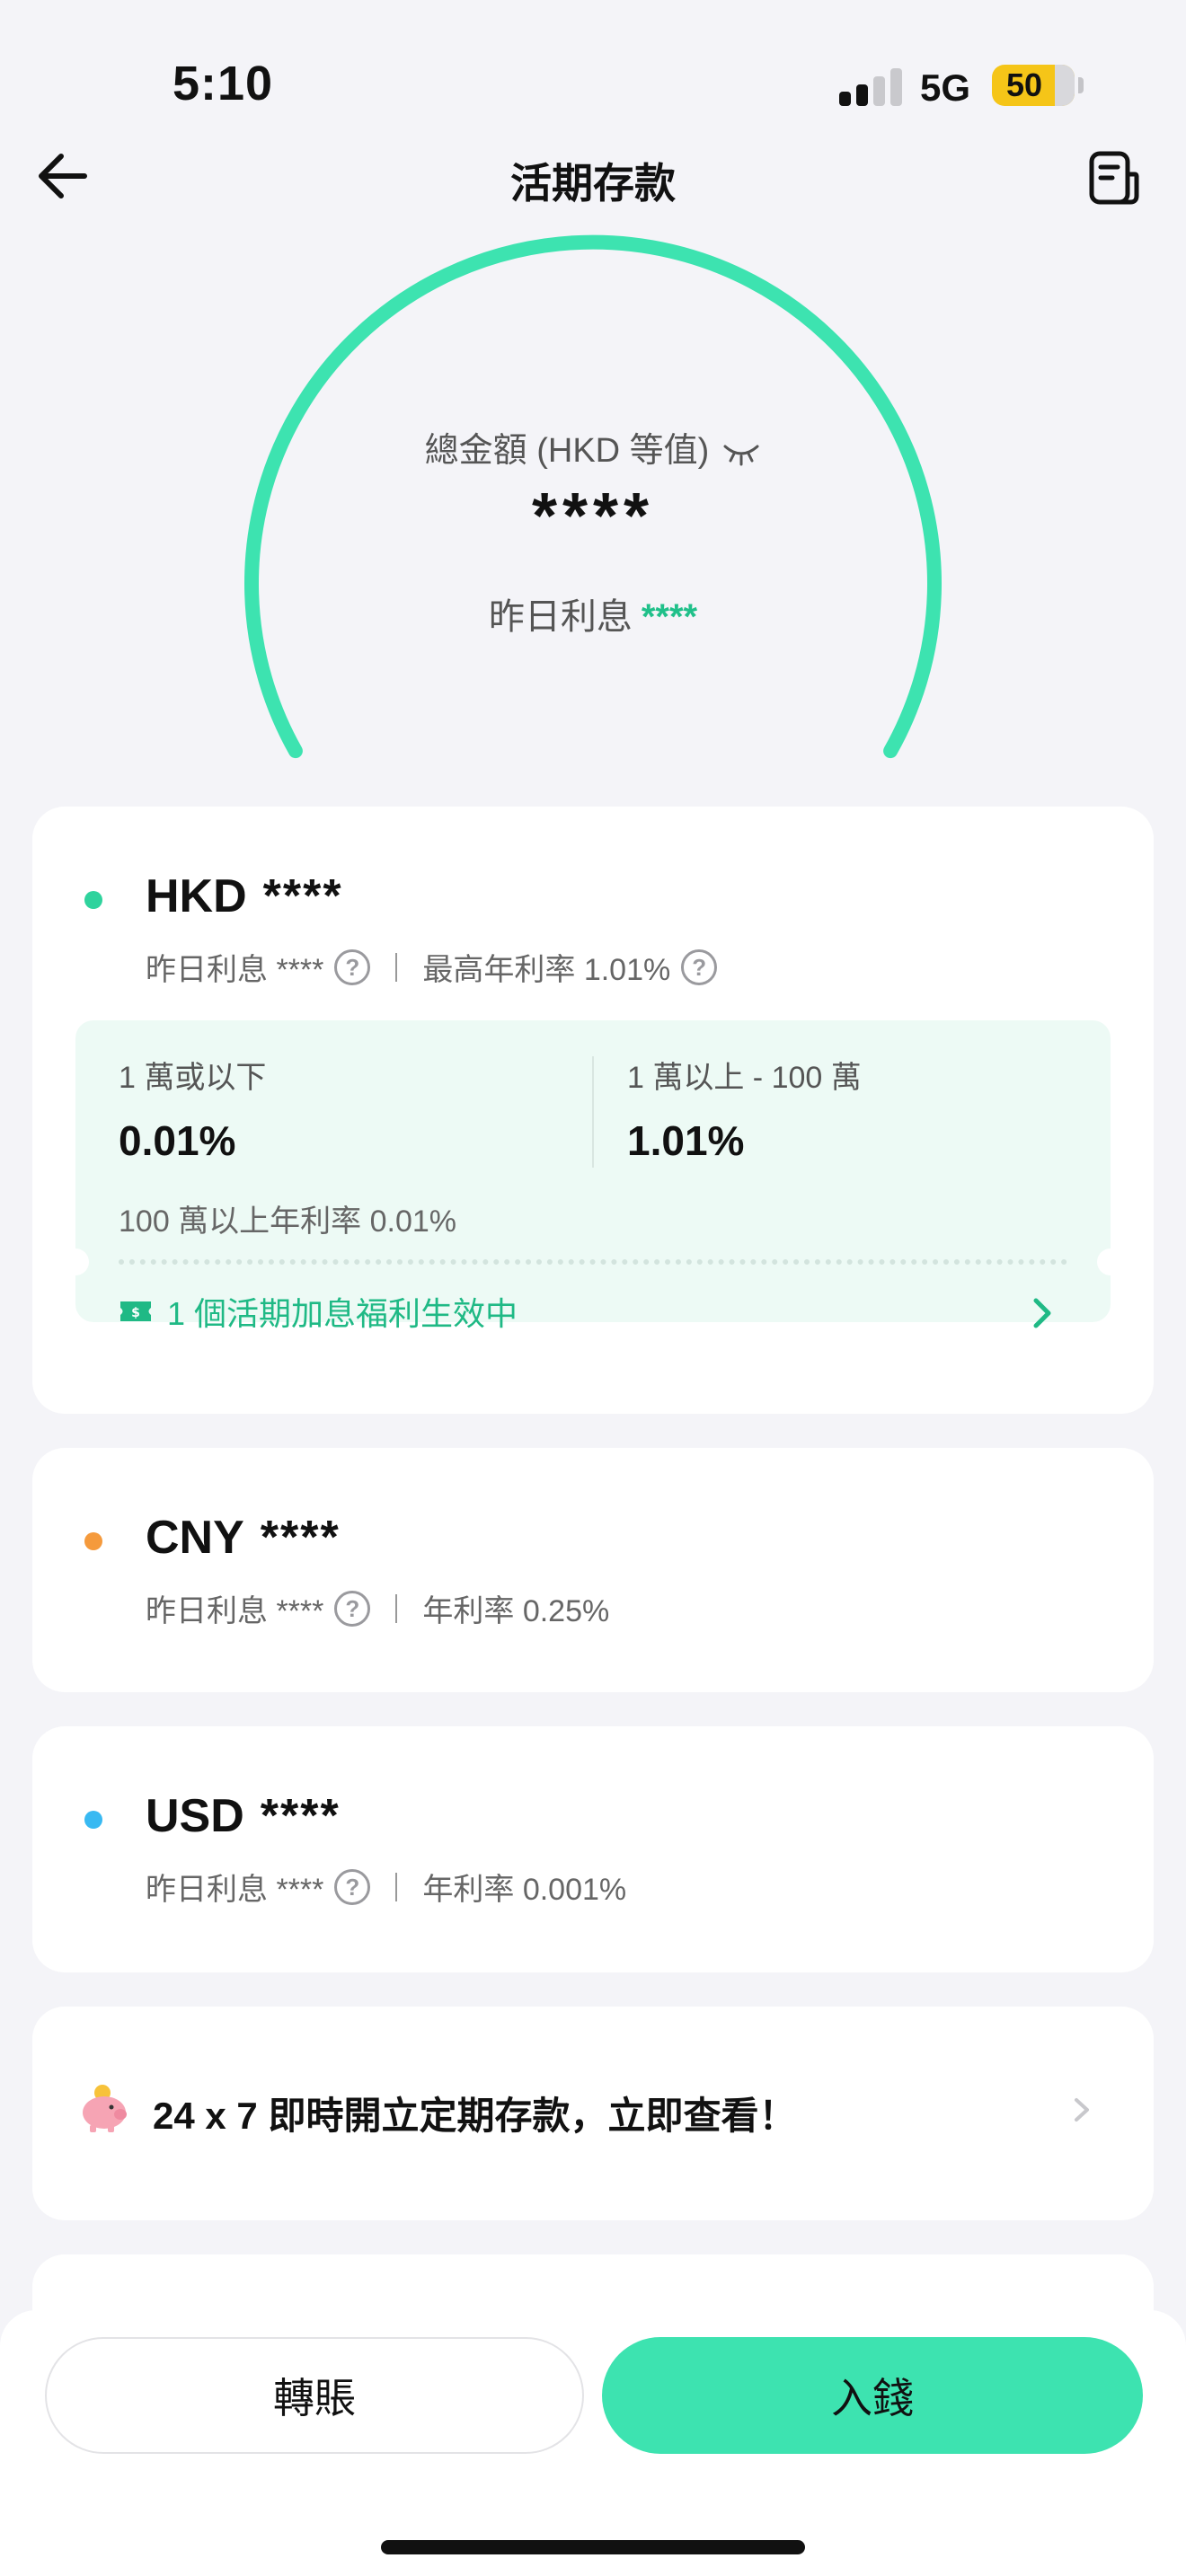 The image size is (1186, 2576). Describe the element at coordinates (192, 1109) in the screenshot. I see `tier-1: 1 萬或以下 0.01%` at that location.